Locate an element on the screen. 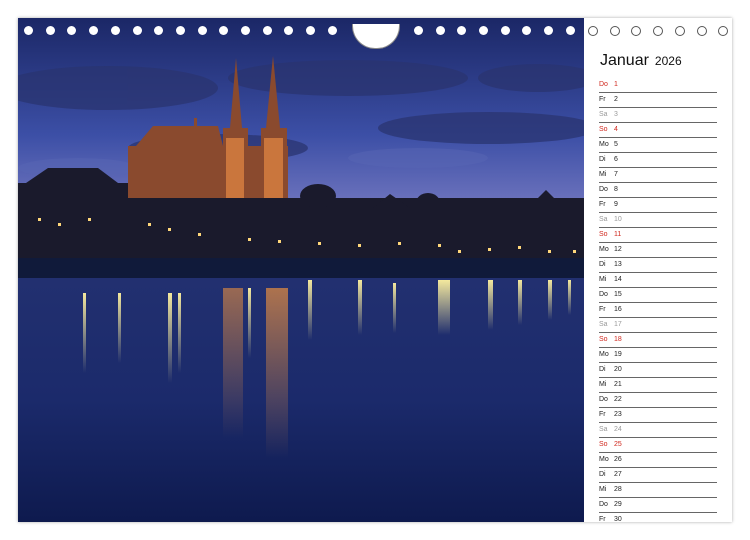 The height and width of the screenshot is (540, 750). day-number: 11 is located at coordinates (618, 234).